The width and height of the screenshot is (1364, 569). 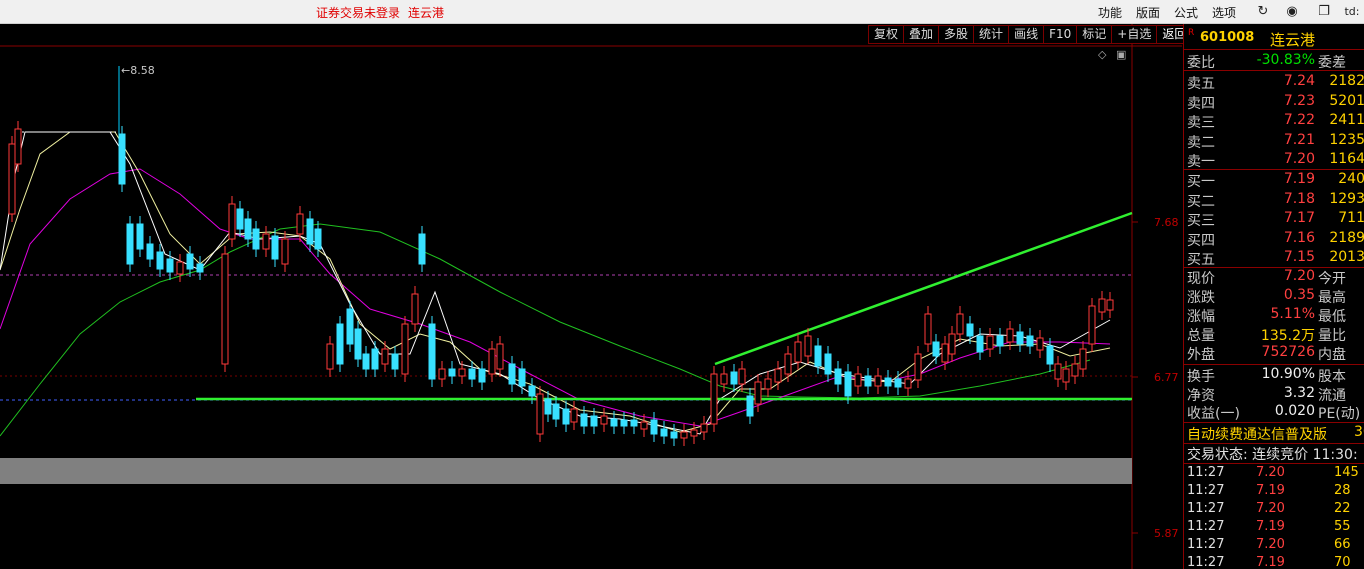 What do you see at coordinates (1191, 33) in the screenshot?
I see `r-mark: R` at bounding box center [1191, 33].